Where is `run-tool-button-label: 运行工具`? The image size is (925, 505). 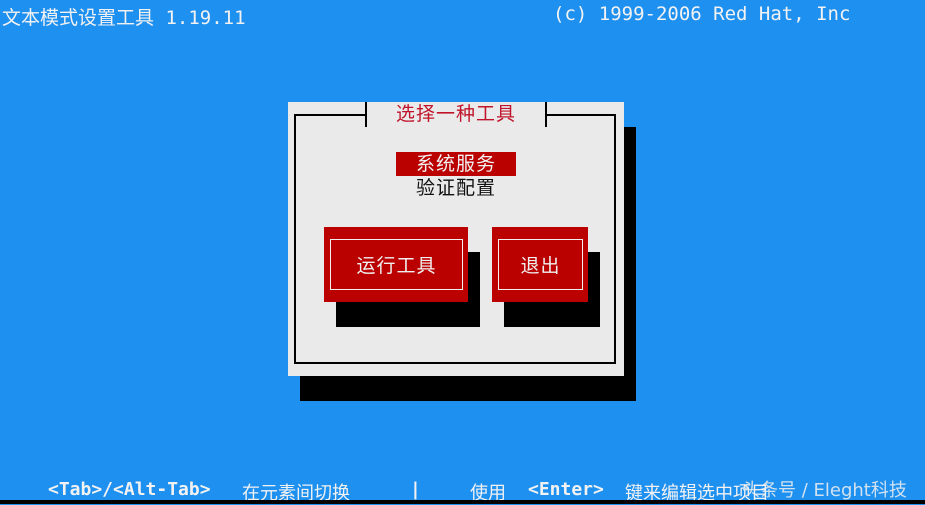 run-tool-button-label: 运行工具 is located at coordinates (396, 266).